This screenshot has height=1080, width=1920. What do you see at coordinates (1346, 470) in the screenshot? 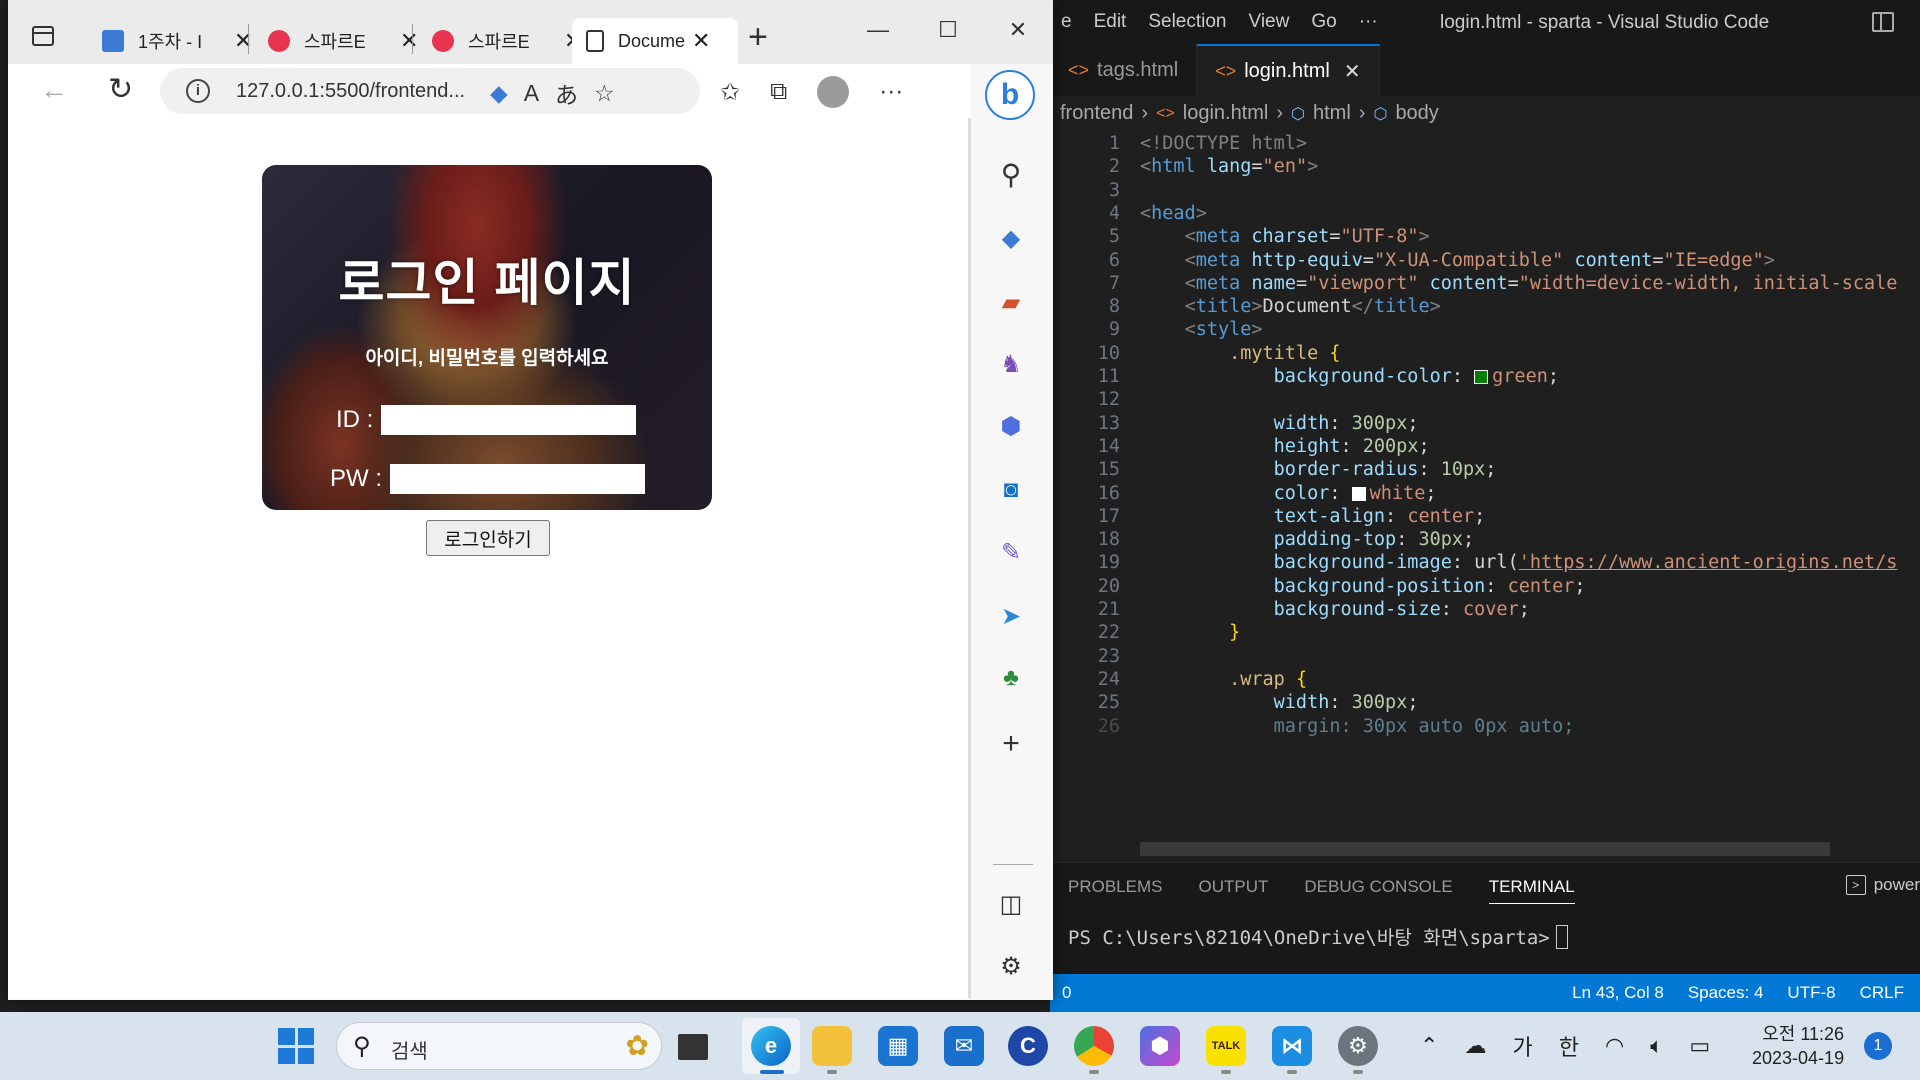
I see `css-property: border-radius` at bounding box center [1346, 470].